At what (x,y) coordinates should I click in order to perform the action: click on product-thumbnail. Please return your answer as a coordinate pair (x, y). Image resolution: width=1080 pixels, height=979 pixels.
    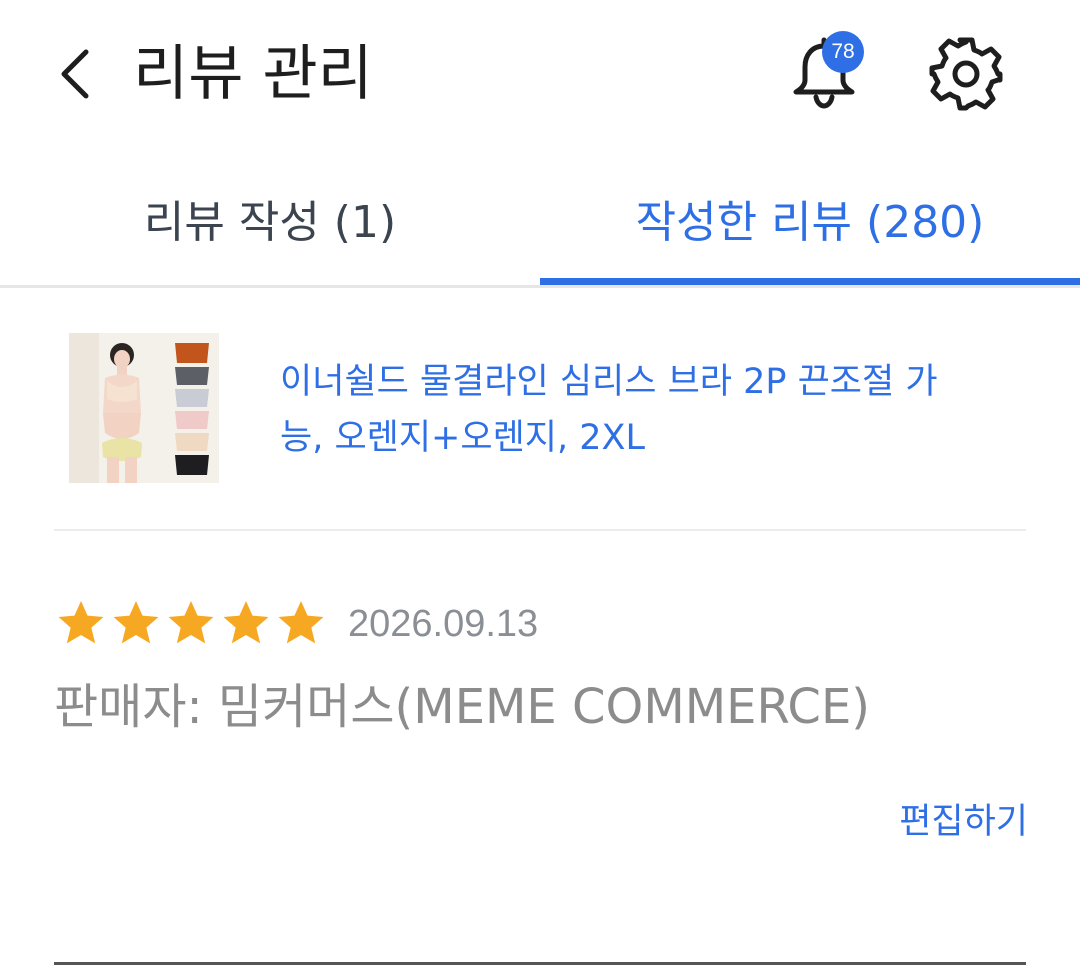
    Looking at the image, I should click on (144, 408).